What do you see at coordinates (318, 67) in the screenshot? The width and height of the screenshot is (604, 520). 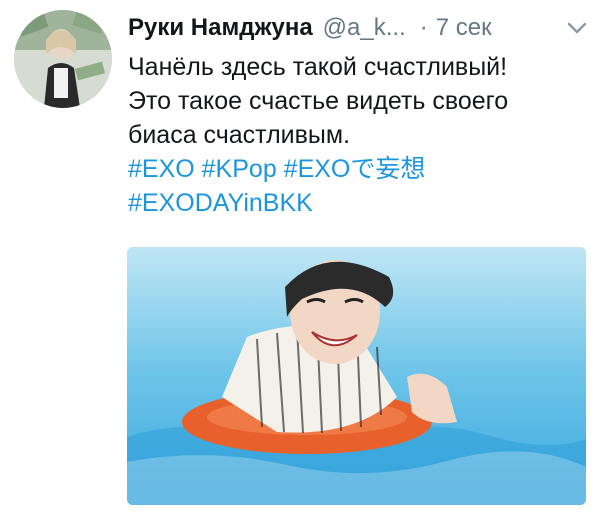 I see `tweet-text-line: Чанёль здесь такой счастливый!` at bounding box center [318, 67].